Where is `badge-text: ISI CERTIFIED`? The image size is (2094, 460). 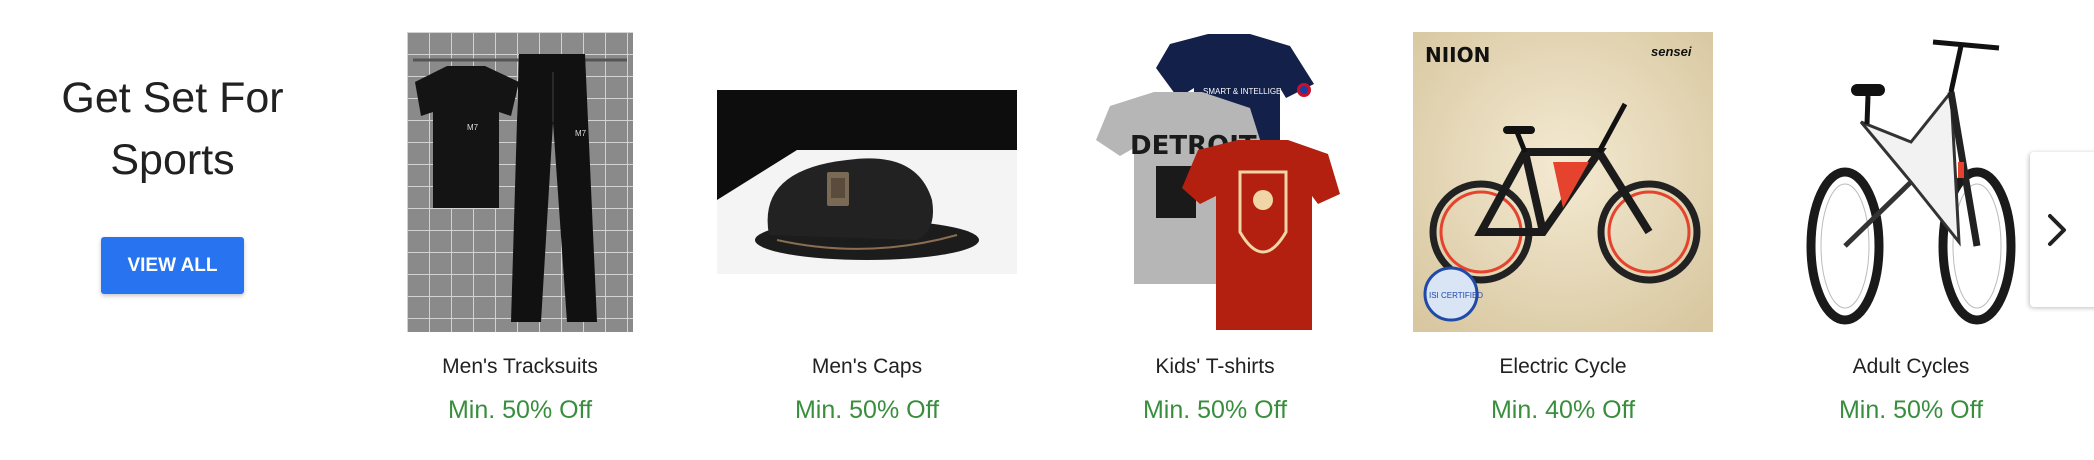 badge-text: ISI CERTIFIED is located at coordinates (1456, 295).